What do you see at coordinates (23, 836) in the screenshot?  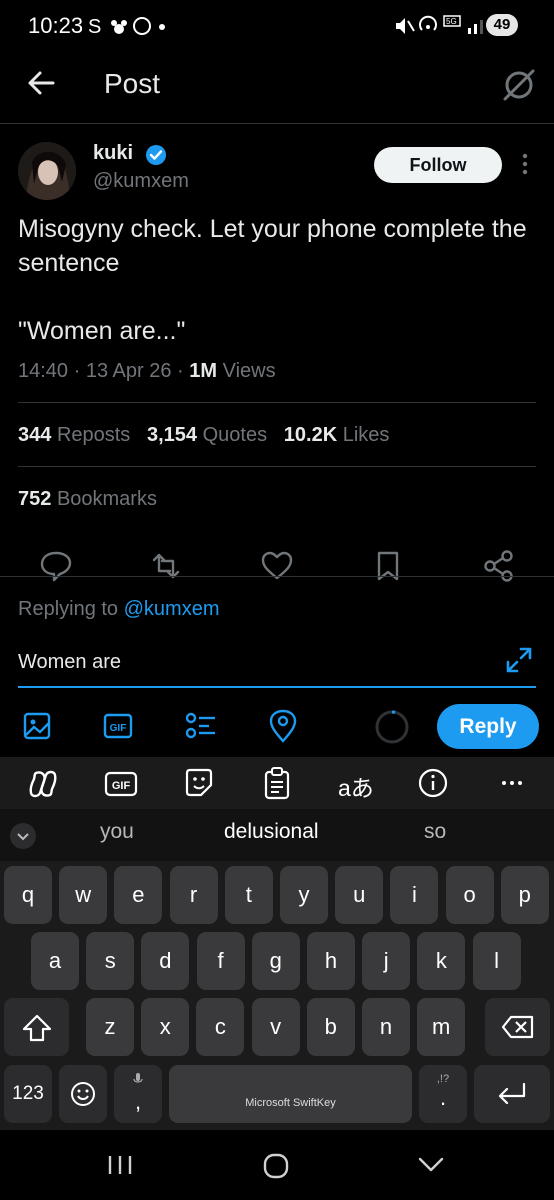 I see `collapse-suggestions-icon` at bounding box center [23, 836].